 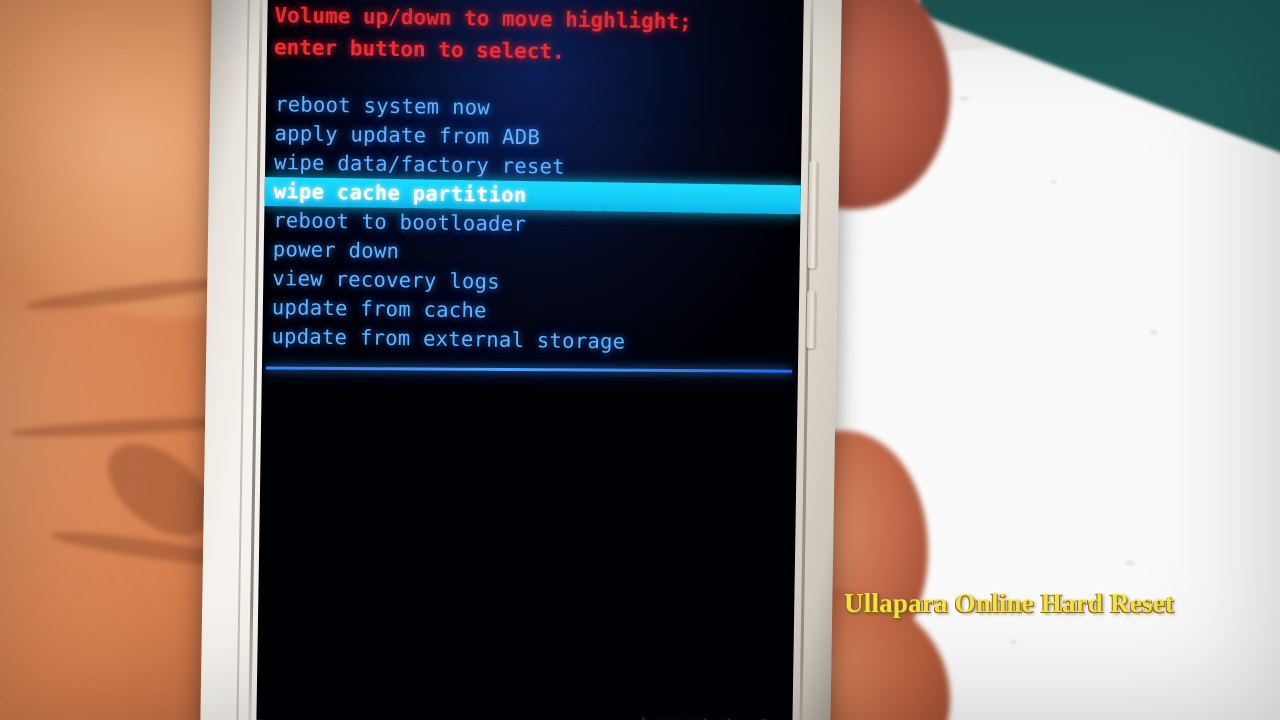 What do you see at coordinates (419, 49) in the screenshot?
I see `instructions-line-2: enter button to select.` at bounding box center [419, 49].